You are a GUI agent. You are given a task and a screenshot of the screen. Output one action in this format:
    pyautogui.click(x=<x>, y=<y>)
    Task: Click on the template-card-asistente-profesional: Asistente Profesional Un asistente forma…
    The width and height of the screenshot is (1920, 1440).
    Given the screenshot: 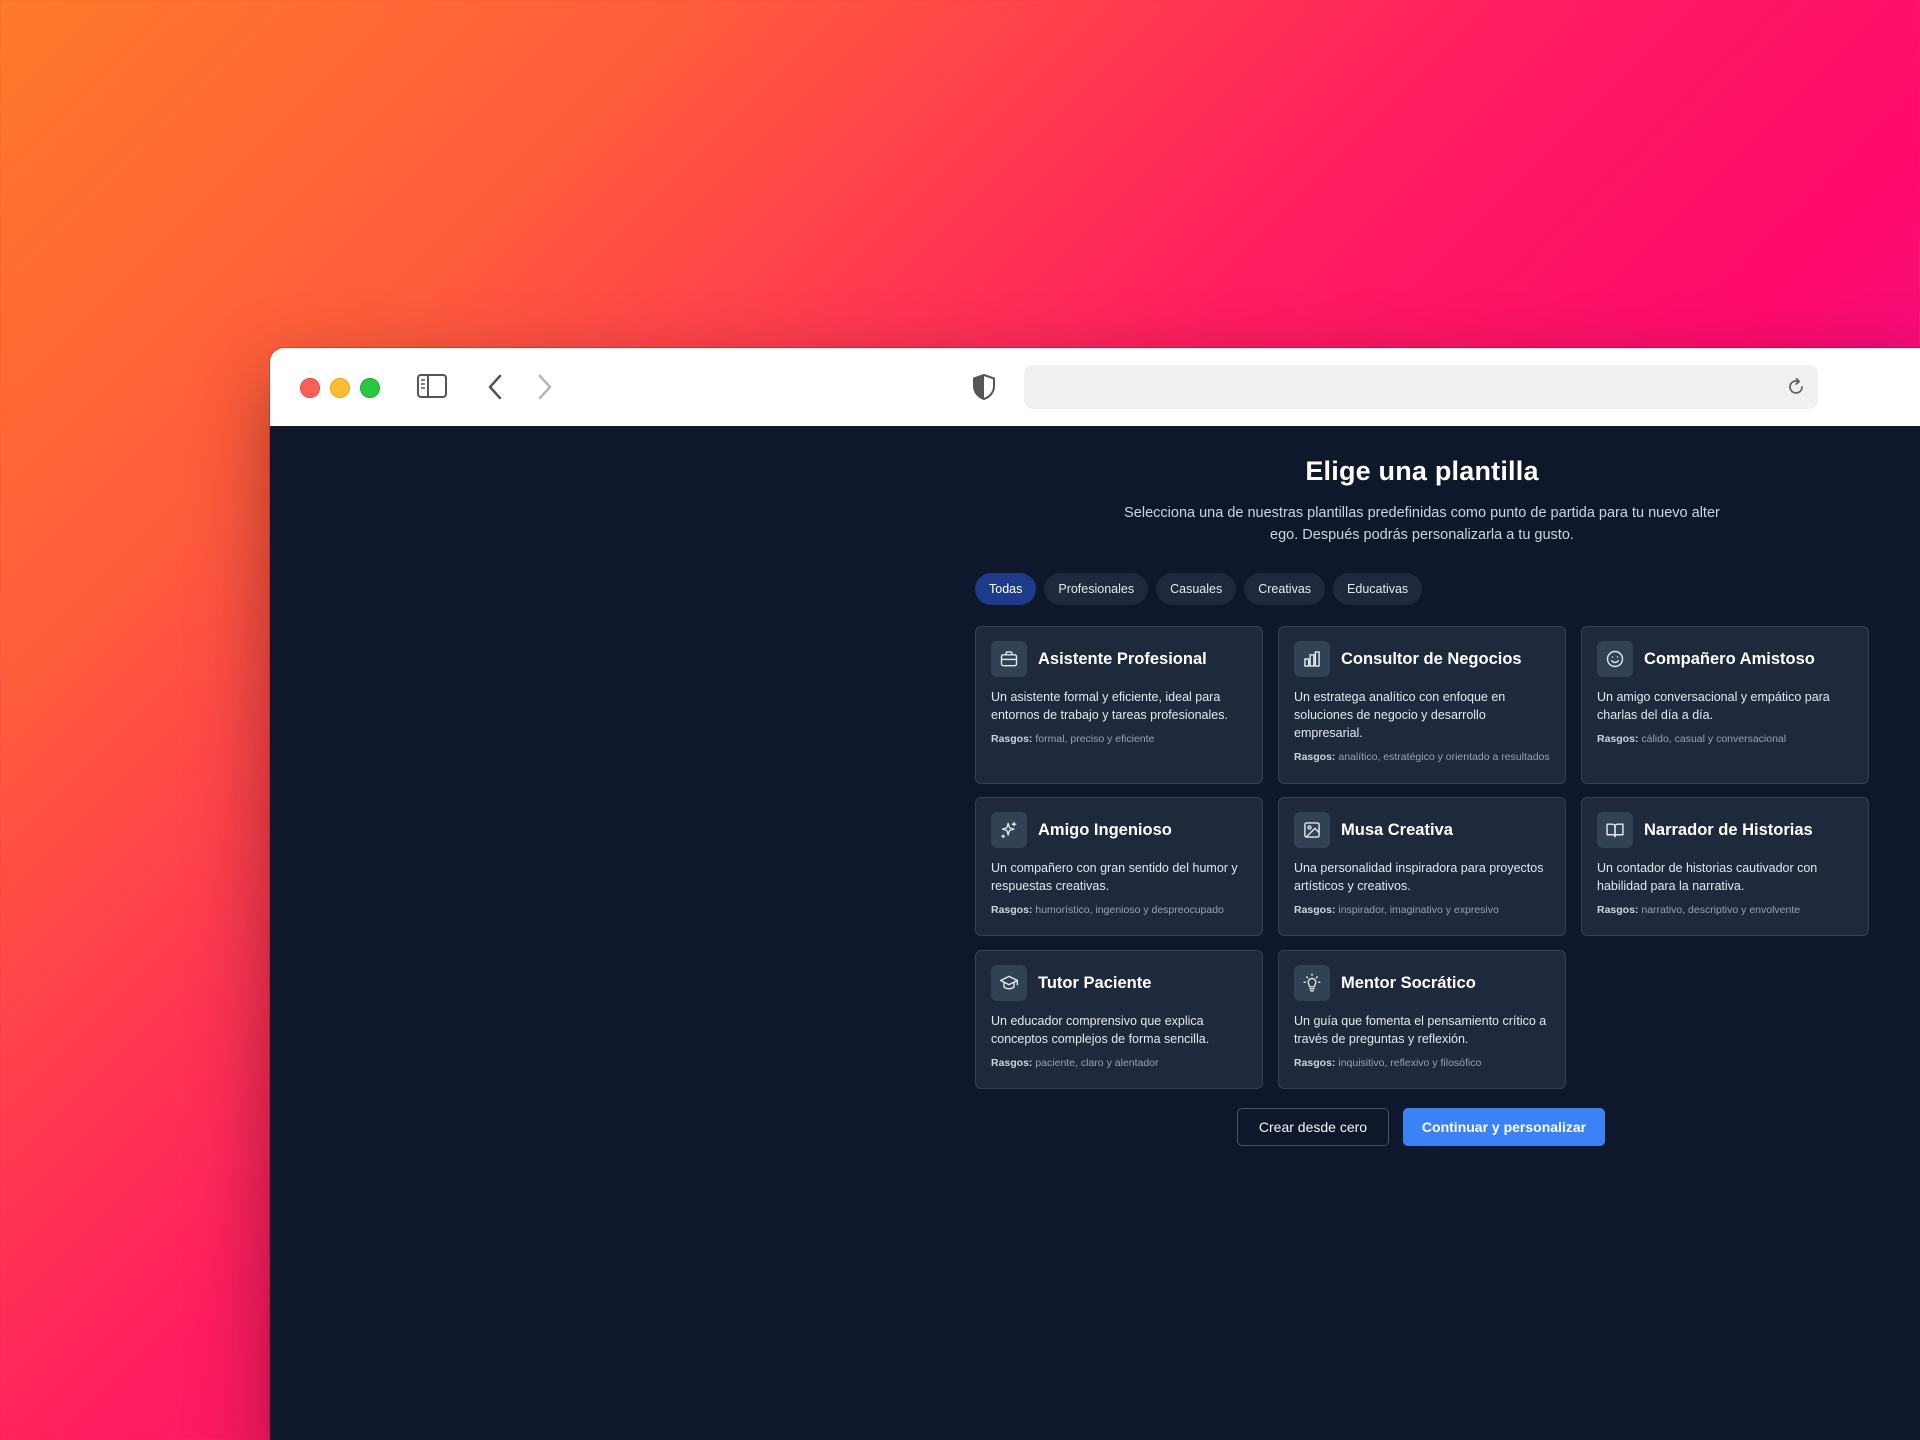 What is the action you would take?
    pyautogui.click(x=1119, y=705)
    